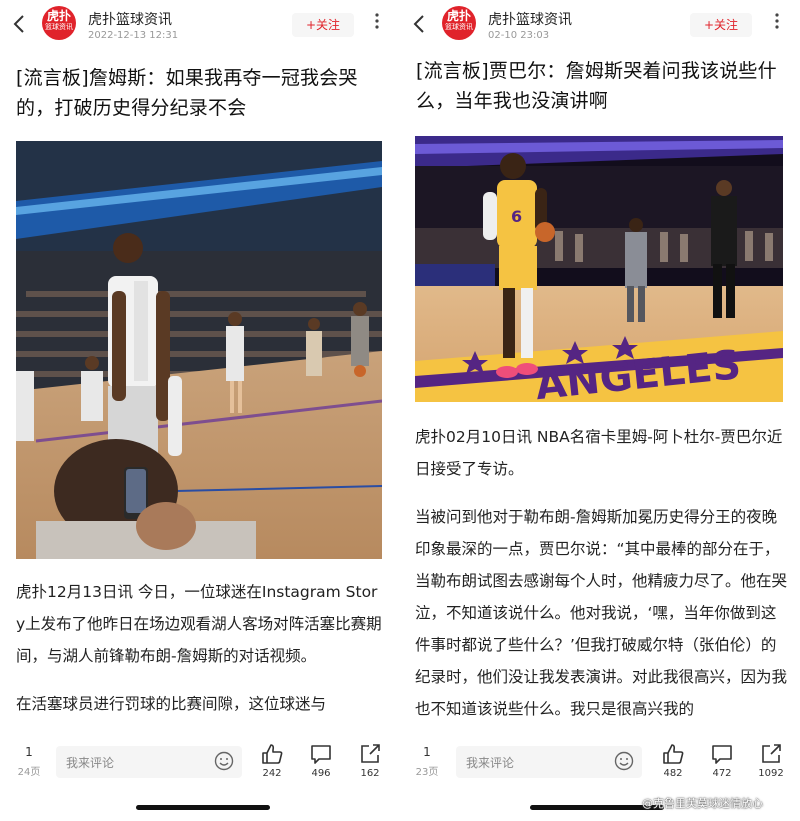 The height and width of the screenshot is (821, 800). Describe the element at coordinates (596, 86) in the screenshot. I see `article-title: [流言板]贾巴尔：詹姆斯哭着问我该说些什么，当年我也没演讲啊` at that location.